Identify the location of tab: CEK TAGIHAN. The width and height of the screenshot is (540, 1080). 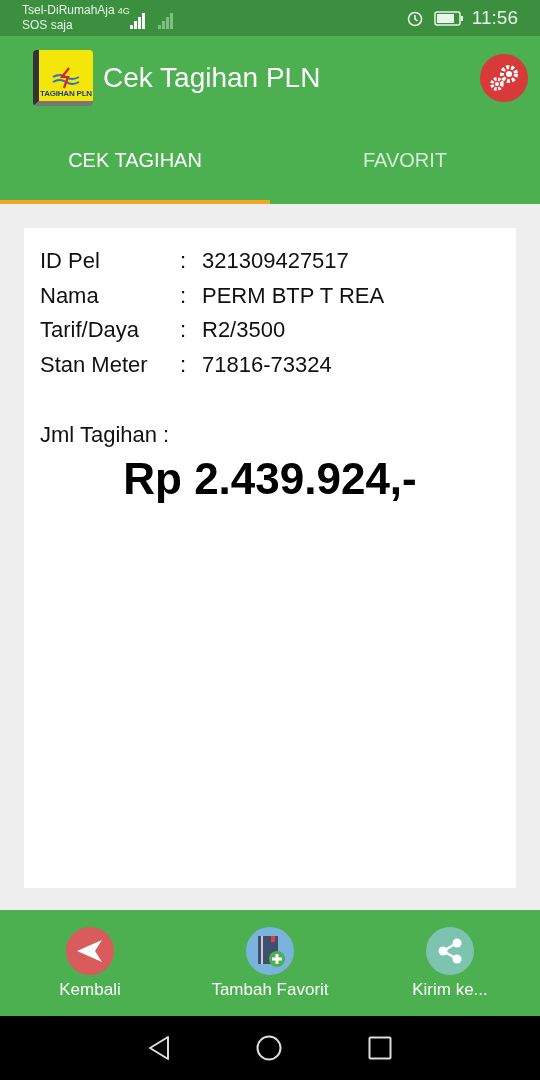
(135, 162).